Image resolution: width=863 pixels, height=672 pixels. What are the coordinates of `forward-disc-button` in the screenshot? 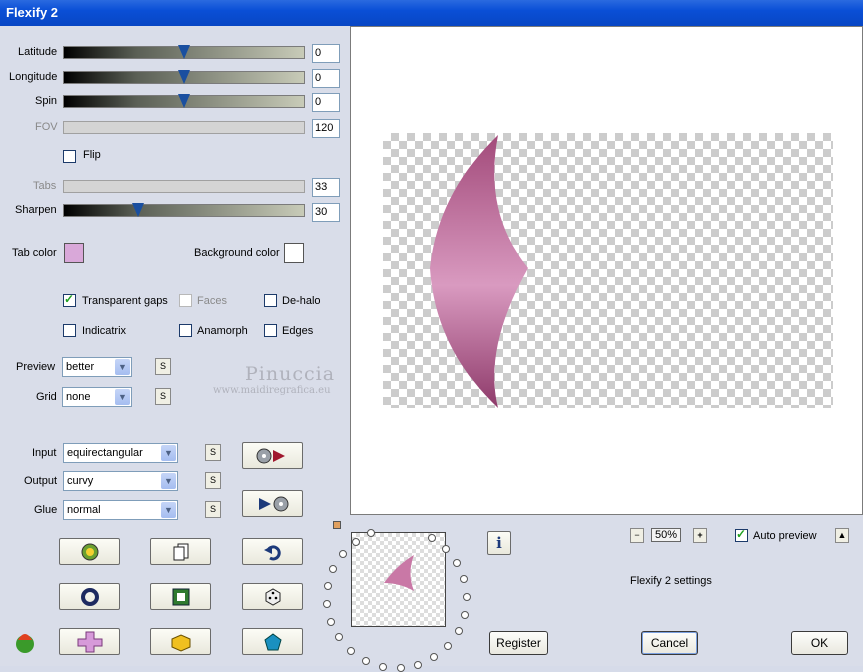 It's located at (272, 503).